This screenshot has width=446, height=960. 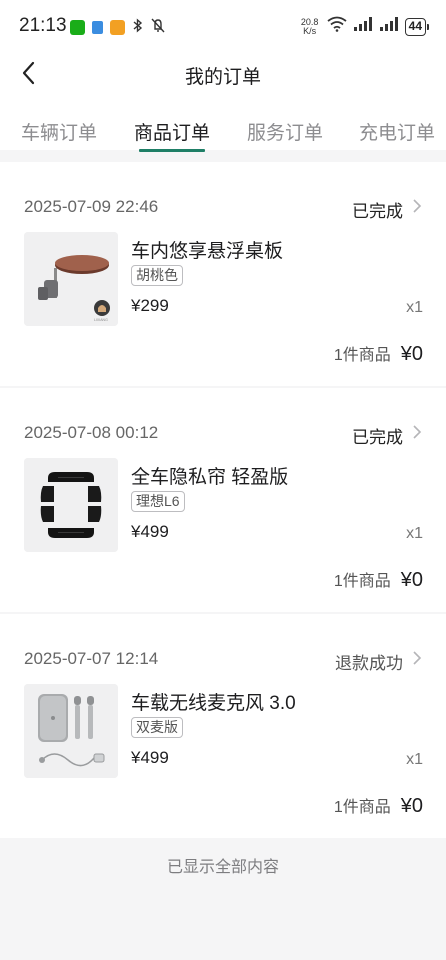 I want to click on battery-indicator: 44, so click(x=417, y=26).